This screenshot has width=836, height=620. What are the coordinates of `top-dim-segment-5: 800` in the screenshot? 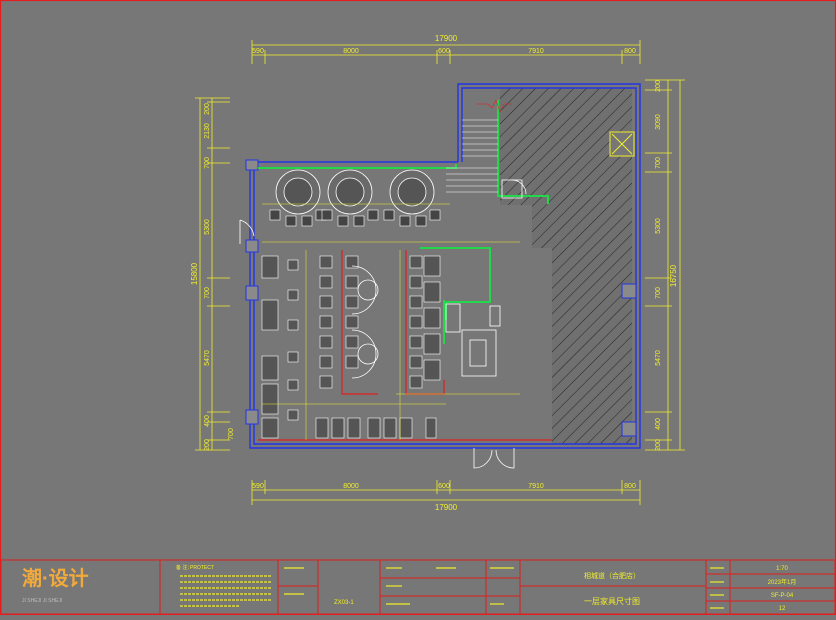 It's located at (630, 51).